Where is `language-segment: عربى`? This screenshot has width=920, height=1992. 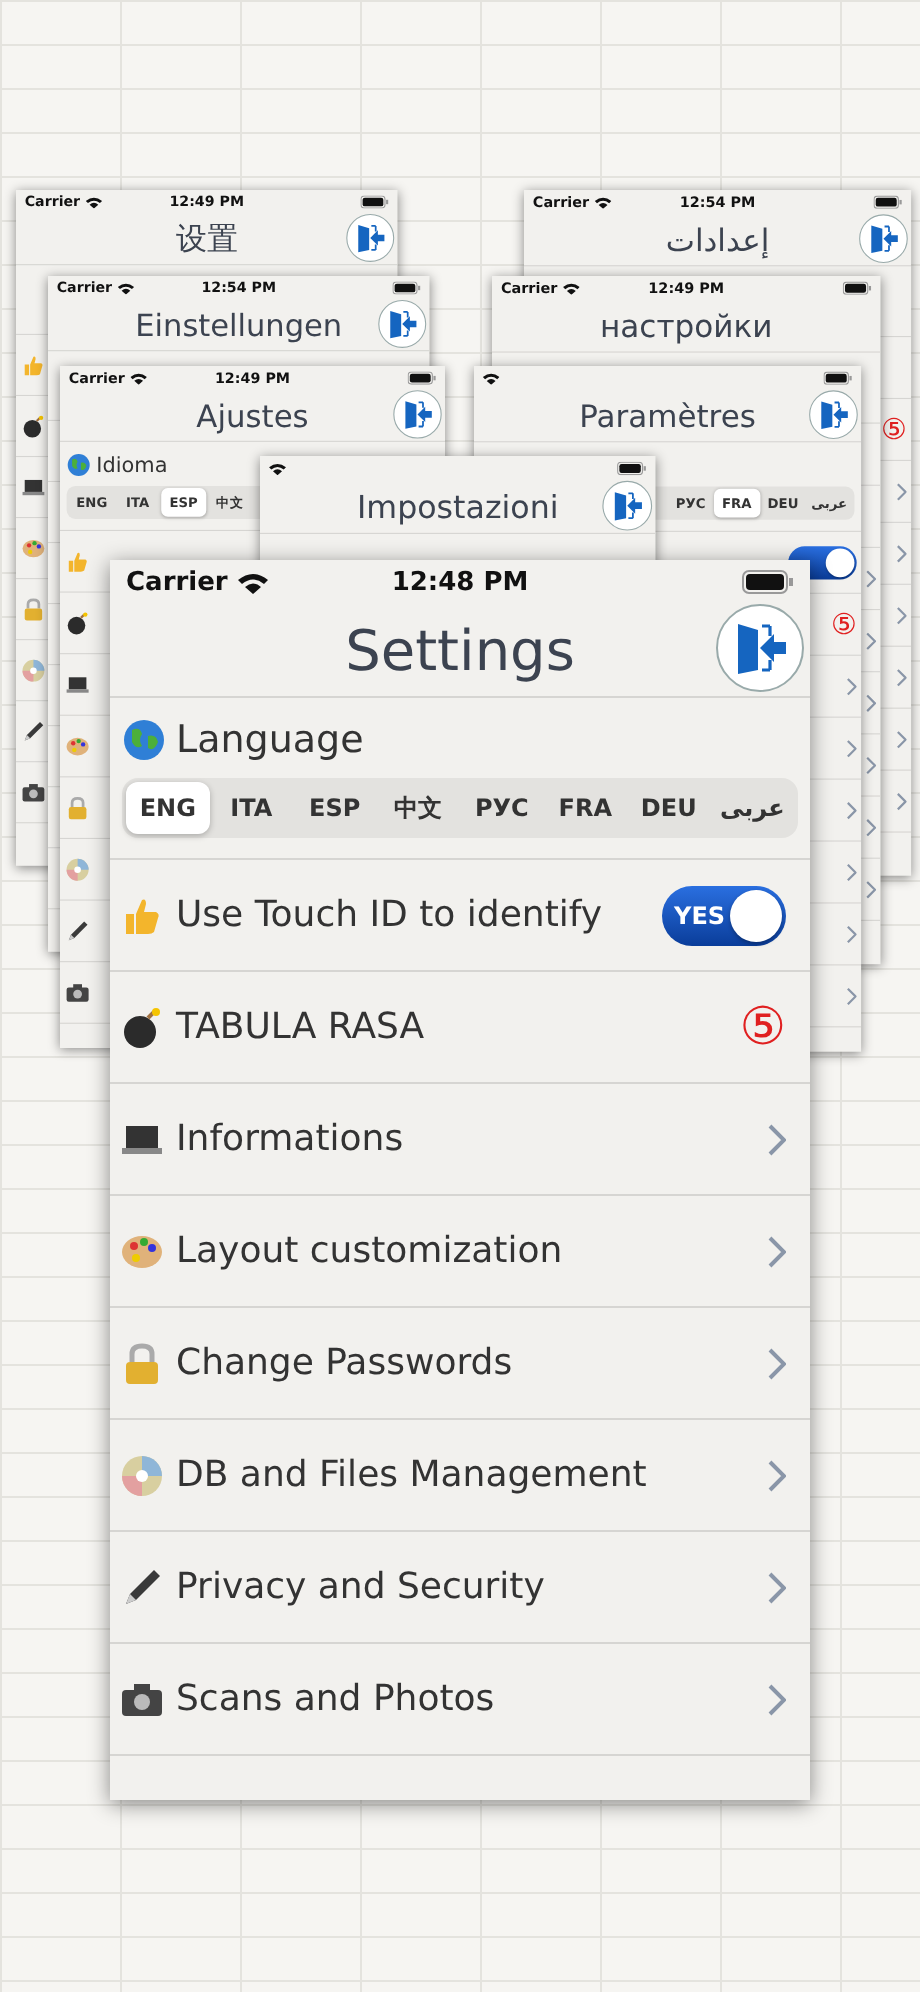 language-segment: عربى is located at coordinates (752, 808).